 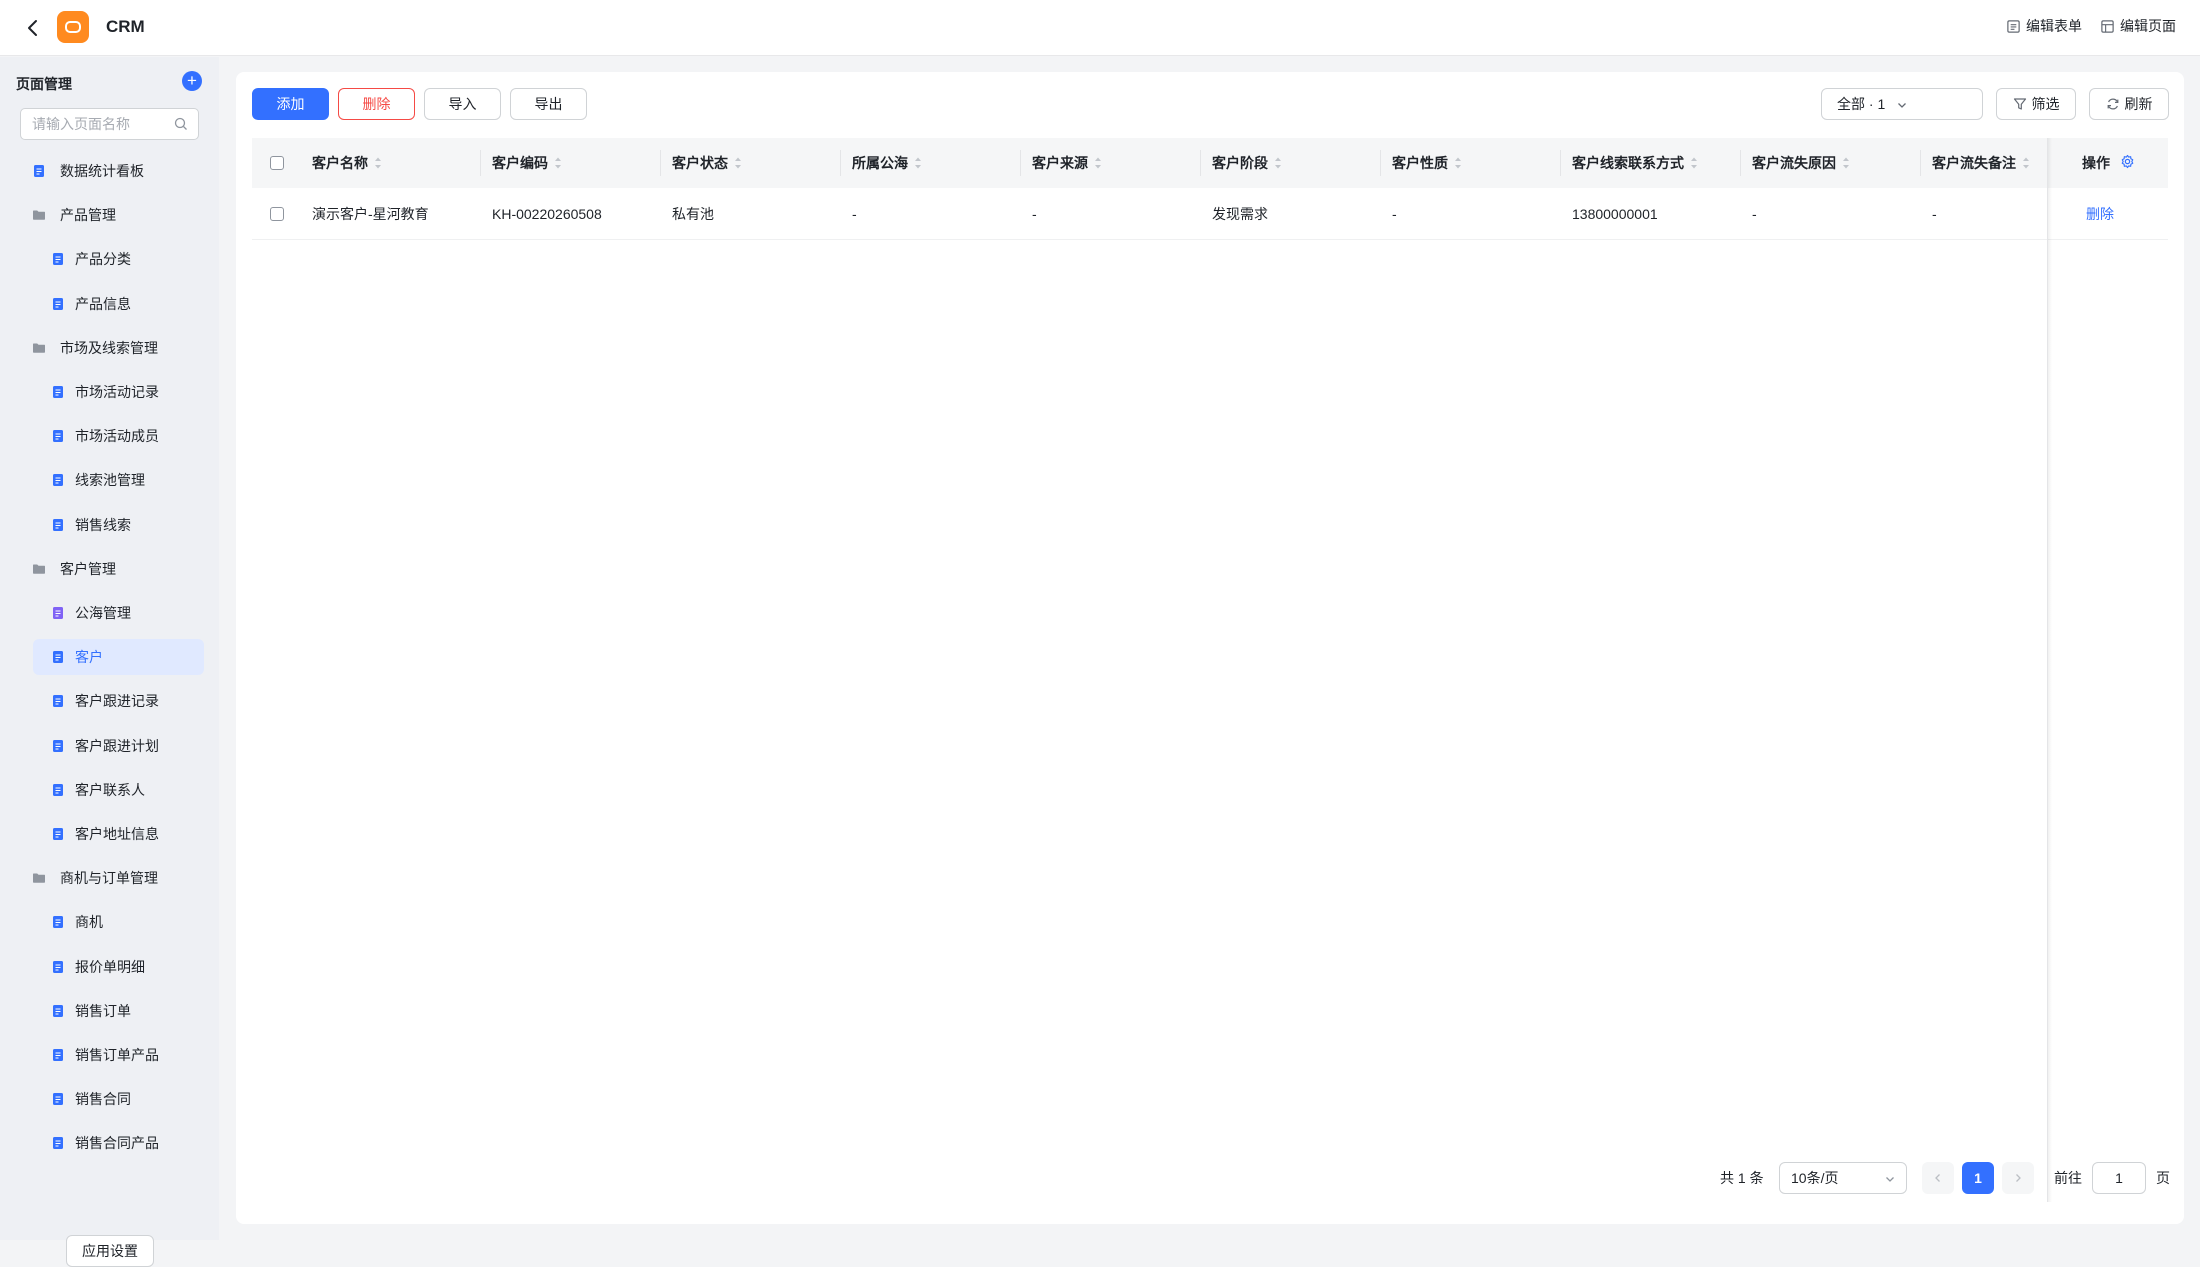 I want to click on sidebar-page-item-6: 市场活动成员, so click(x=118, y=436).